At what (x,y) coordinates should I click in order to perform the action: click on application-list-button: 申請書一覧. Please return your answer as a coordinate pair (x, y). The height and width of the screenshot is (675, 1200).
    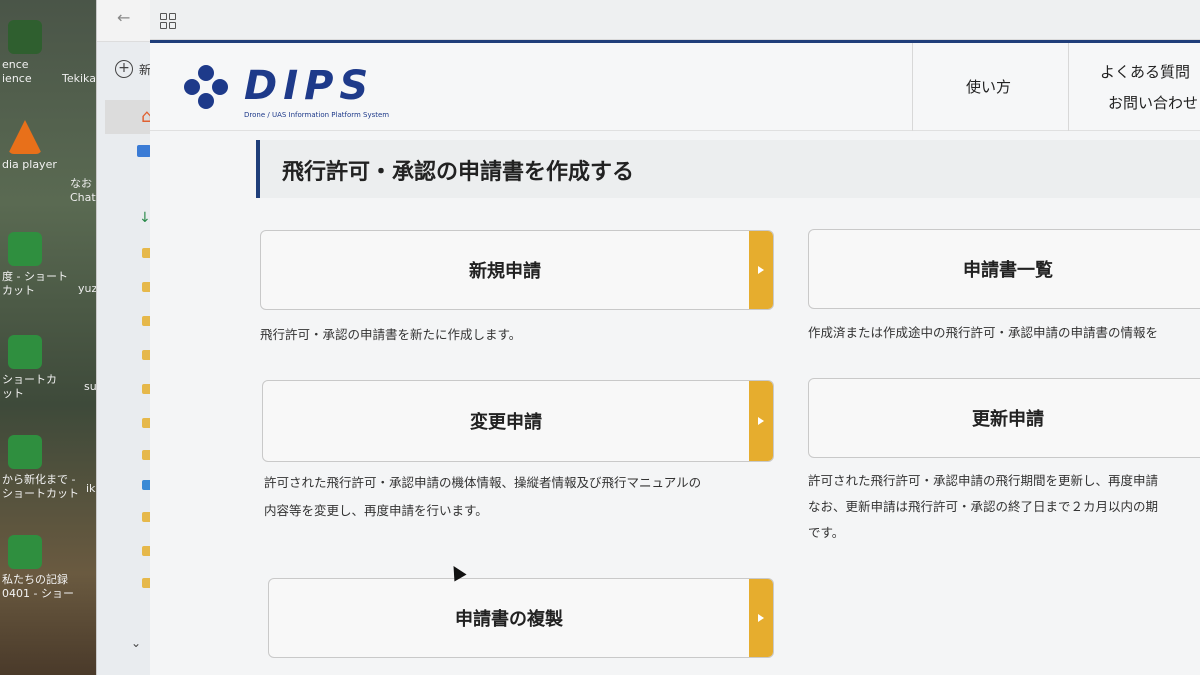
    Looking at the image, I should click on (1004, 269).